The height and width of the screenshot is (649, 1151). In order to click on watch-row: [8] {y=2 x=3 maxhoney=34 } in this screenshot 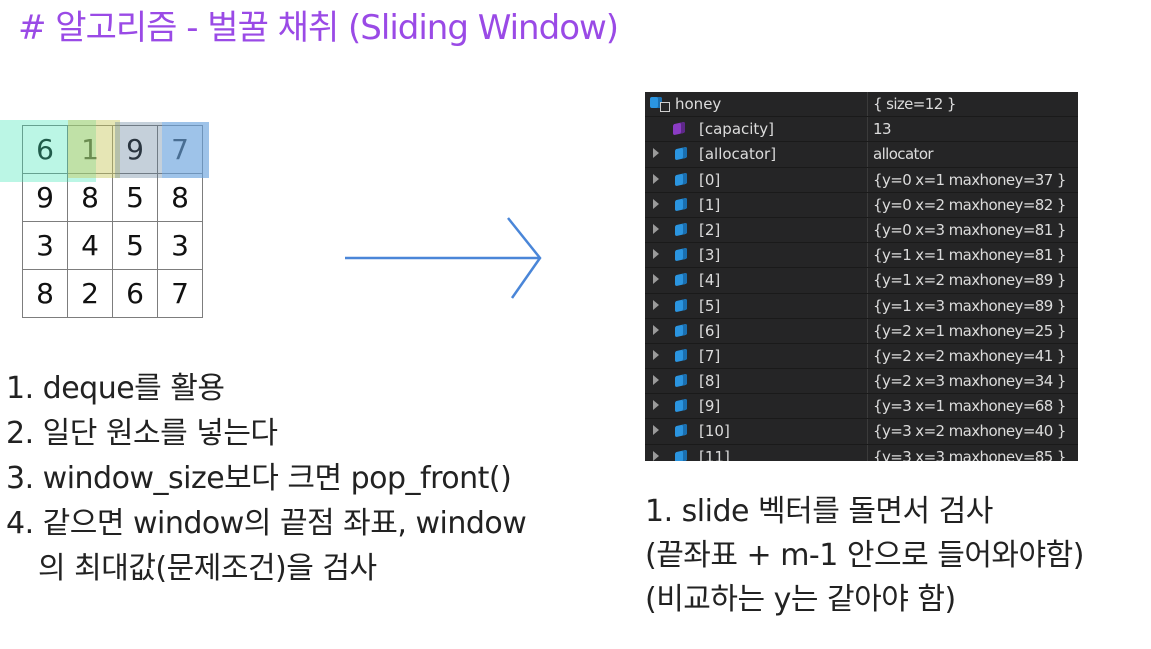, I will do `click(861, 382)`.